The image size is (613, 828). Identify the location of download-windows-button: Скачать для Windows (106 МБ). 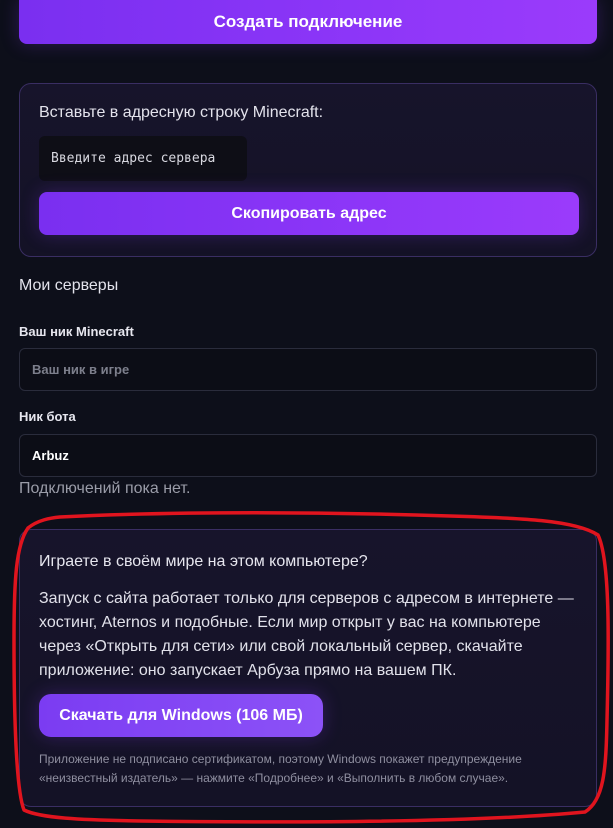
(181, 715).